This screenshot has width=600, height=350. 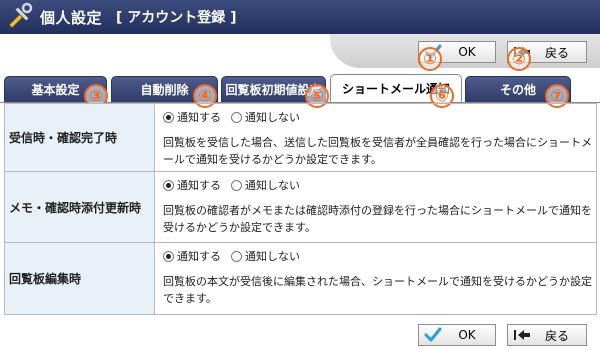 I want to click on tab-label: その他, so click(x=517, y=90).